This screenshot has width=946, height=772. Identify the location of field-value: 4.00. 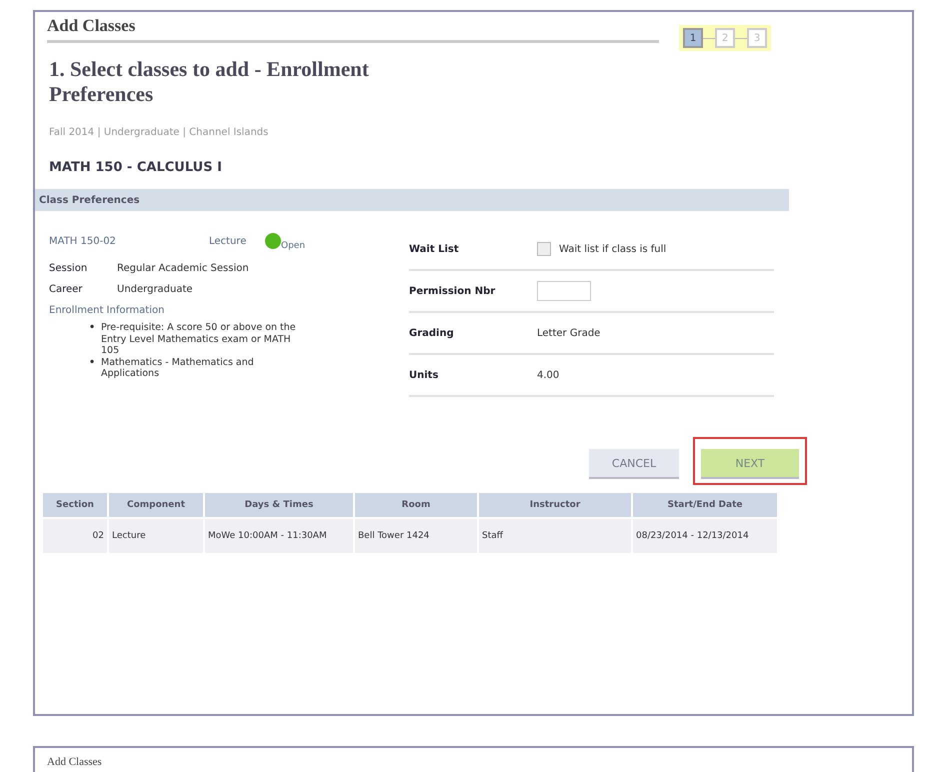
(548, 375).